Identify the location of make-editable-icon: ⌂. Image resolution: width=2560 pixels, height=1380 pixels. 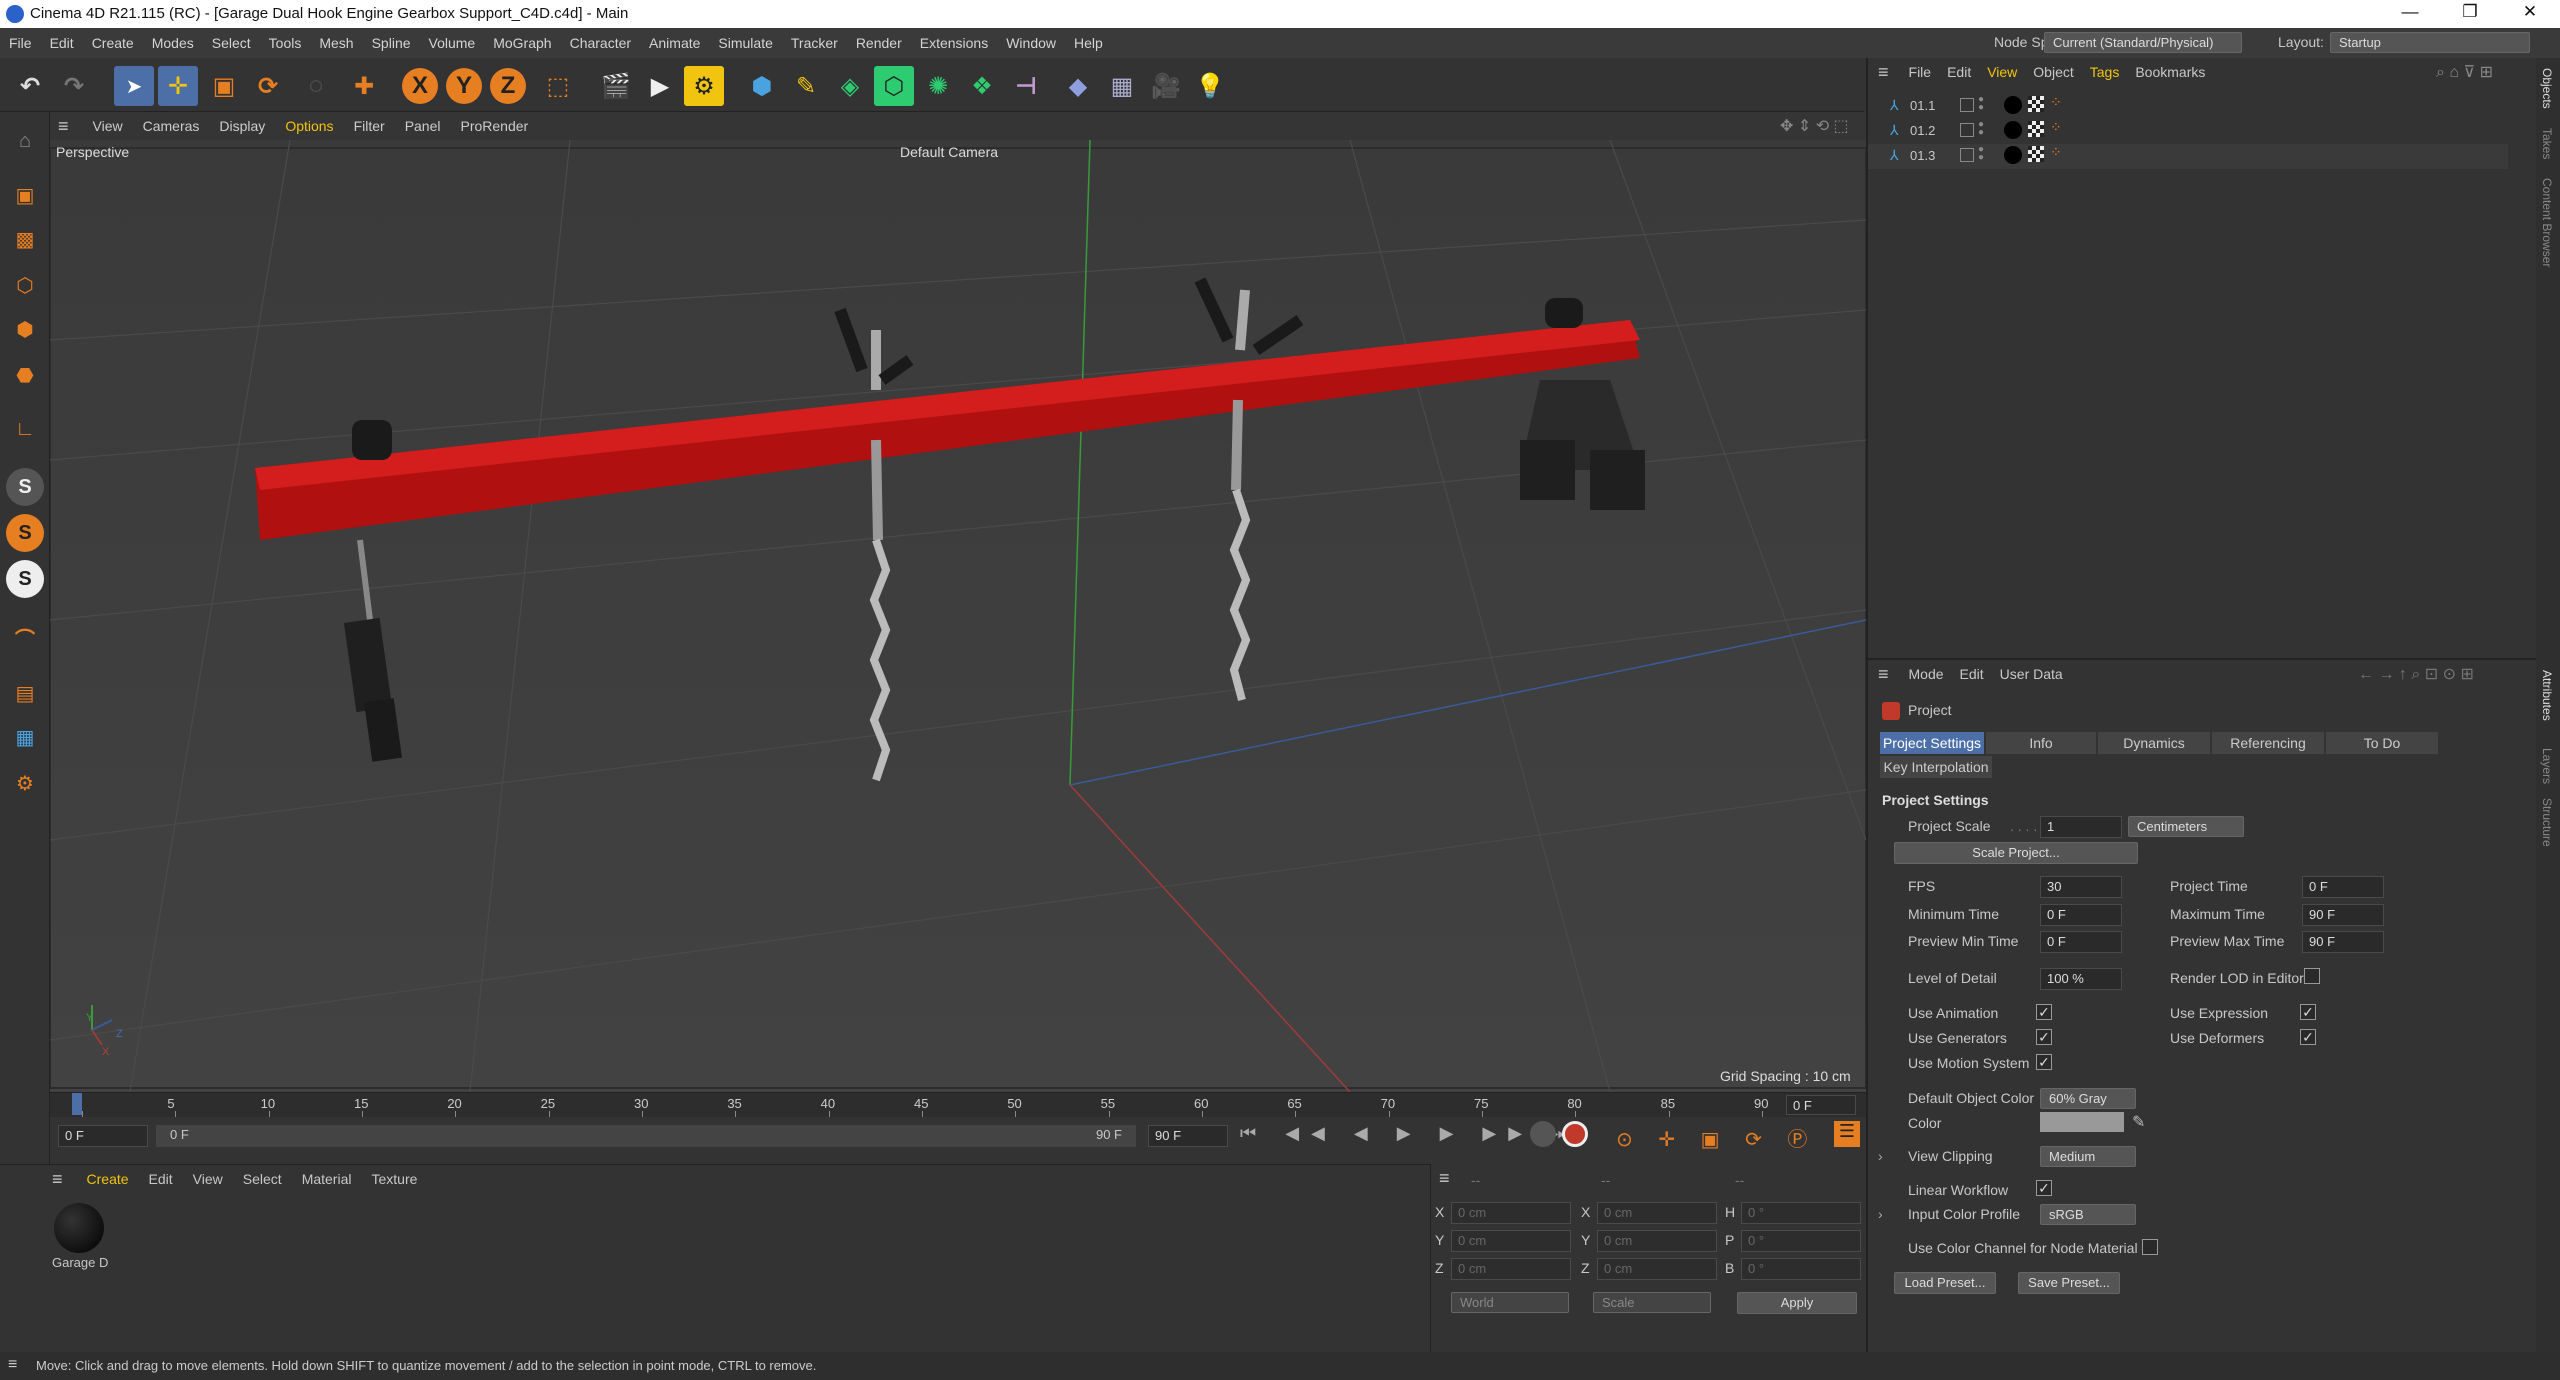
(25, 141).